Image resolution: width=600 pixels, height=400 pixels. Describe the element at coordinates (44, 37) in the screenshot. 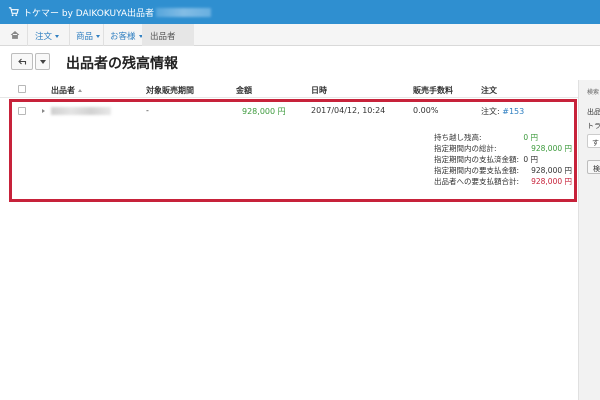

I see `nav-item-orders-label: 注文` at that location.